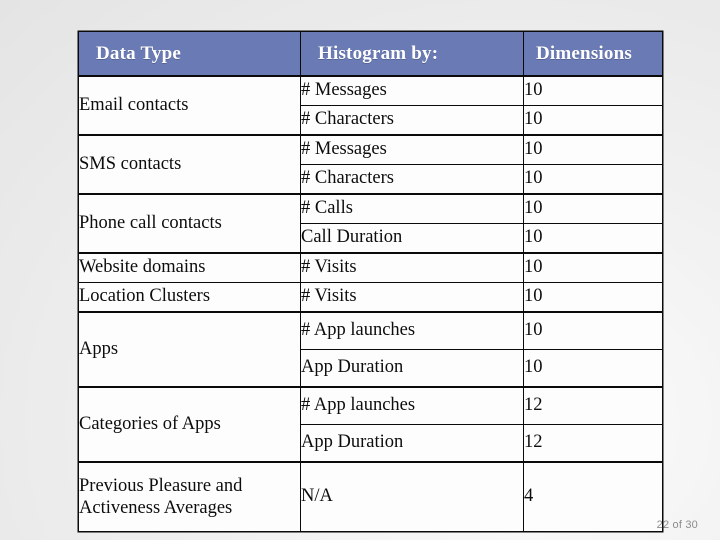 The height and width of the screenshot is (540, 720). Describe the element at coordinates (189, 105) in the screenshot. I see `cell-data-type: Email contacts` at that location.